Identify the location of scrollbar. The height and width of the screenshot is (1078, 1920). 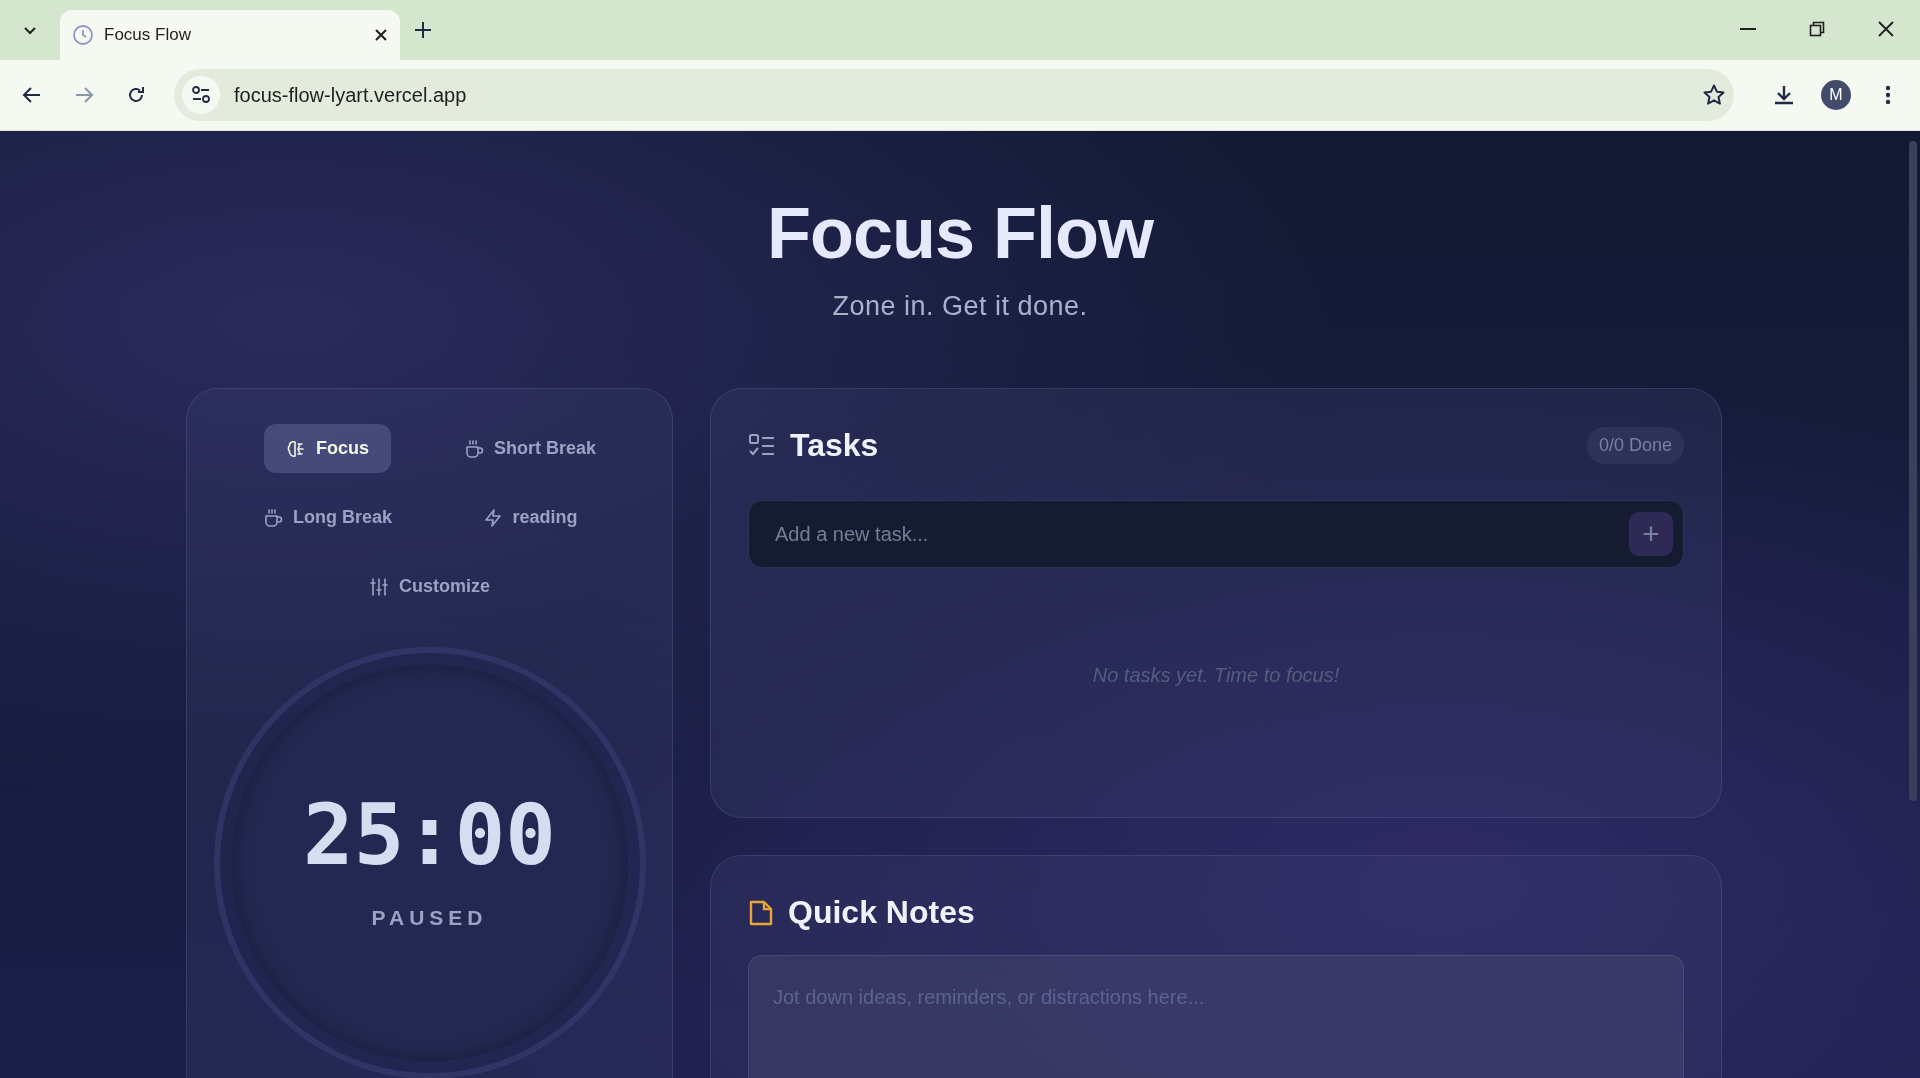
(1913, 471).